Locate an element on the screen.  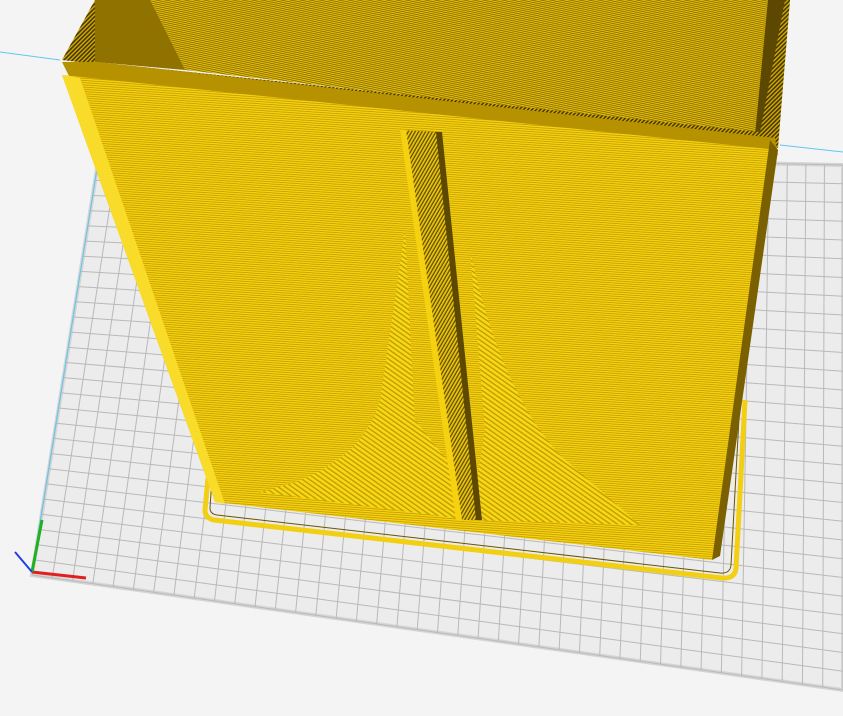
axis-z-icon is located at coordinates (23, 562).